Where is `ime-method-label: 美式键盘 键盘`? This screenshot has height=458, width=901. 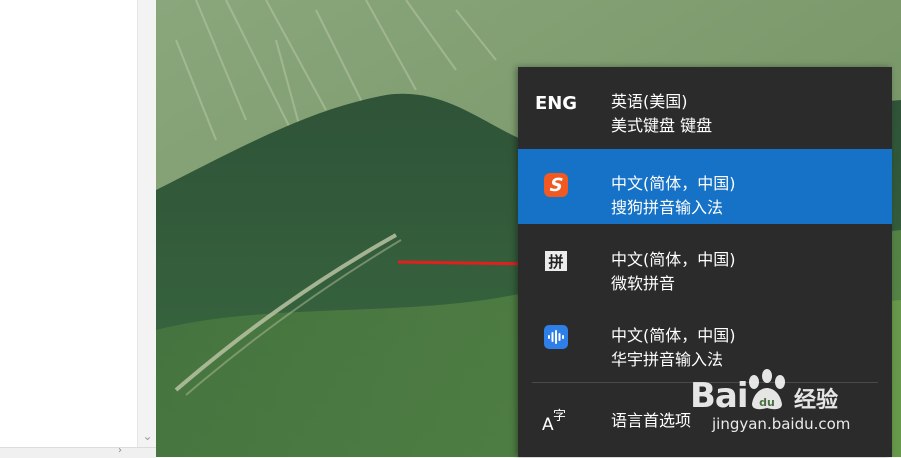
ime-method-label: 美式键盘 键盘 is located at coordinates (662, 125).